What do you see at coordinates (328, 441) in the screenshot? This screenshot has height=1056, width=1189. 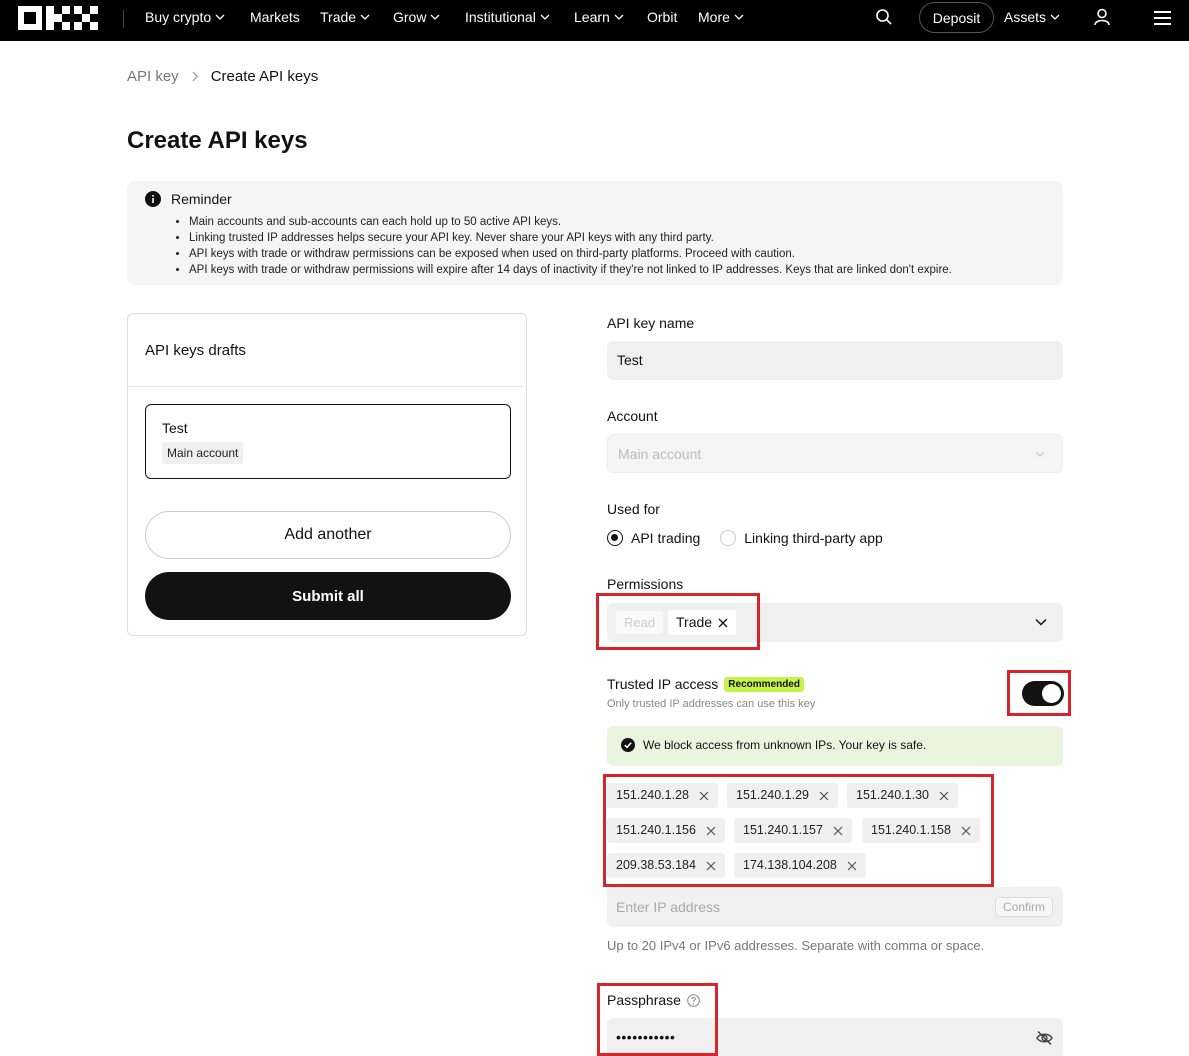 I see `draft-item: Test Main account` at bounding box center [328, 441].